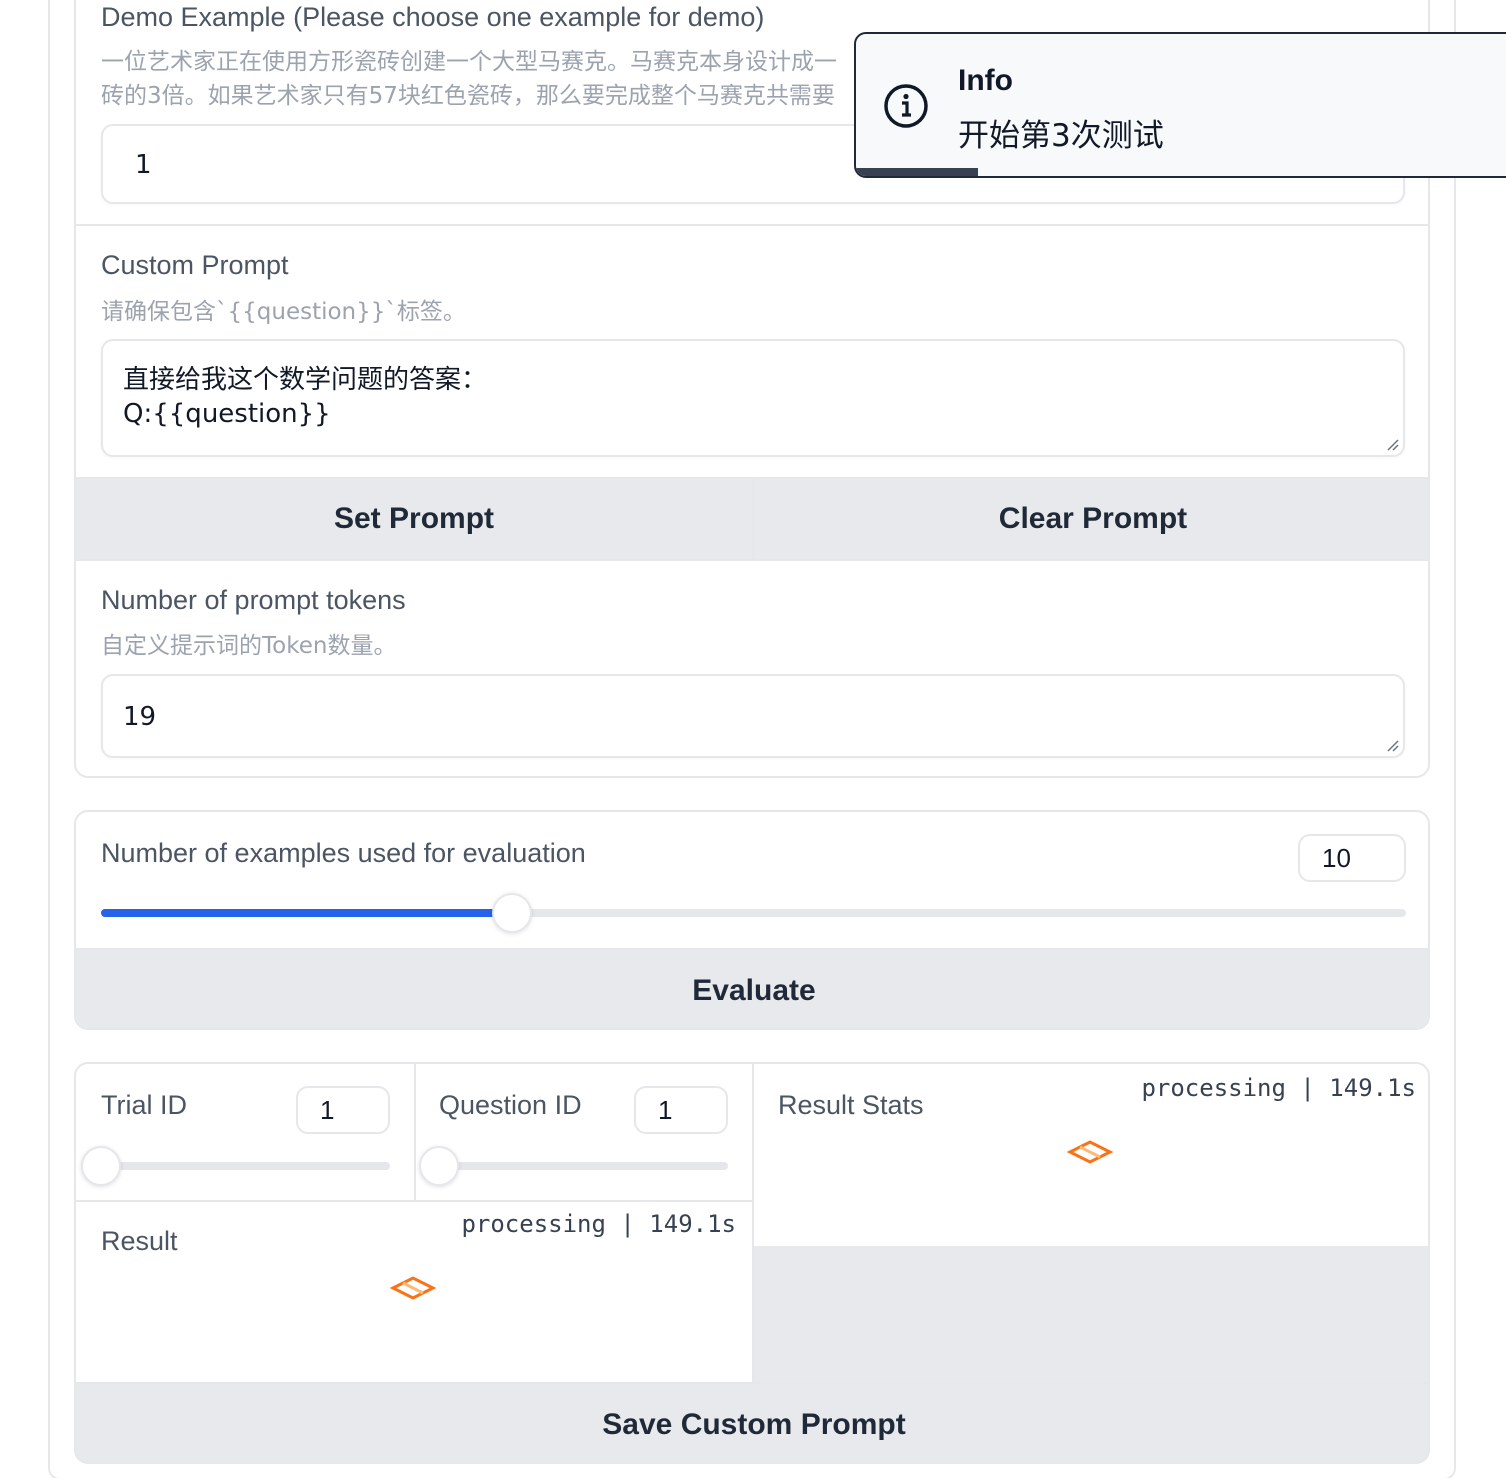 This screenshot has height=1478, width=1506. Describe the element at coordinates (439, 1166) in the screenshot. I see `question-id-slider-thumb` at that location.